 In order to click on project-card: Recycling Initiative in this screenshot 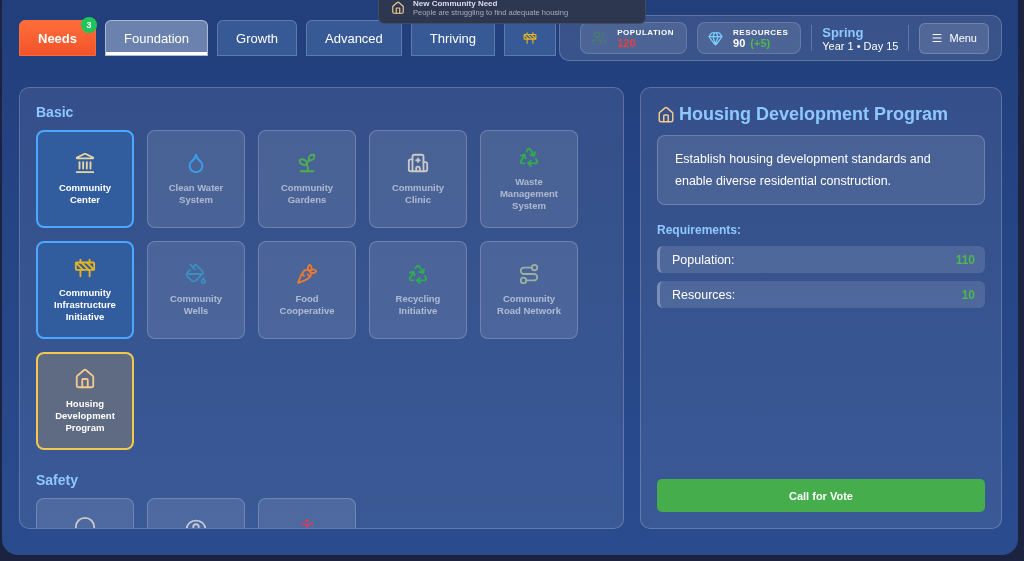, I will do `click(418, 290)`.